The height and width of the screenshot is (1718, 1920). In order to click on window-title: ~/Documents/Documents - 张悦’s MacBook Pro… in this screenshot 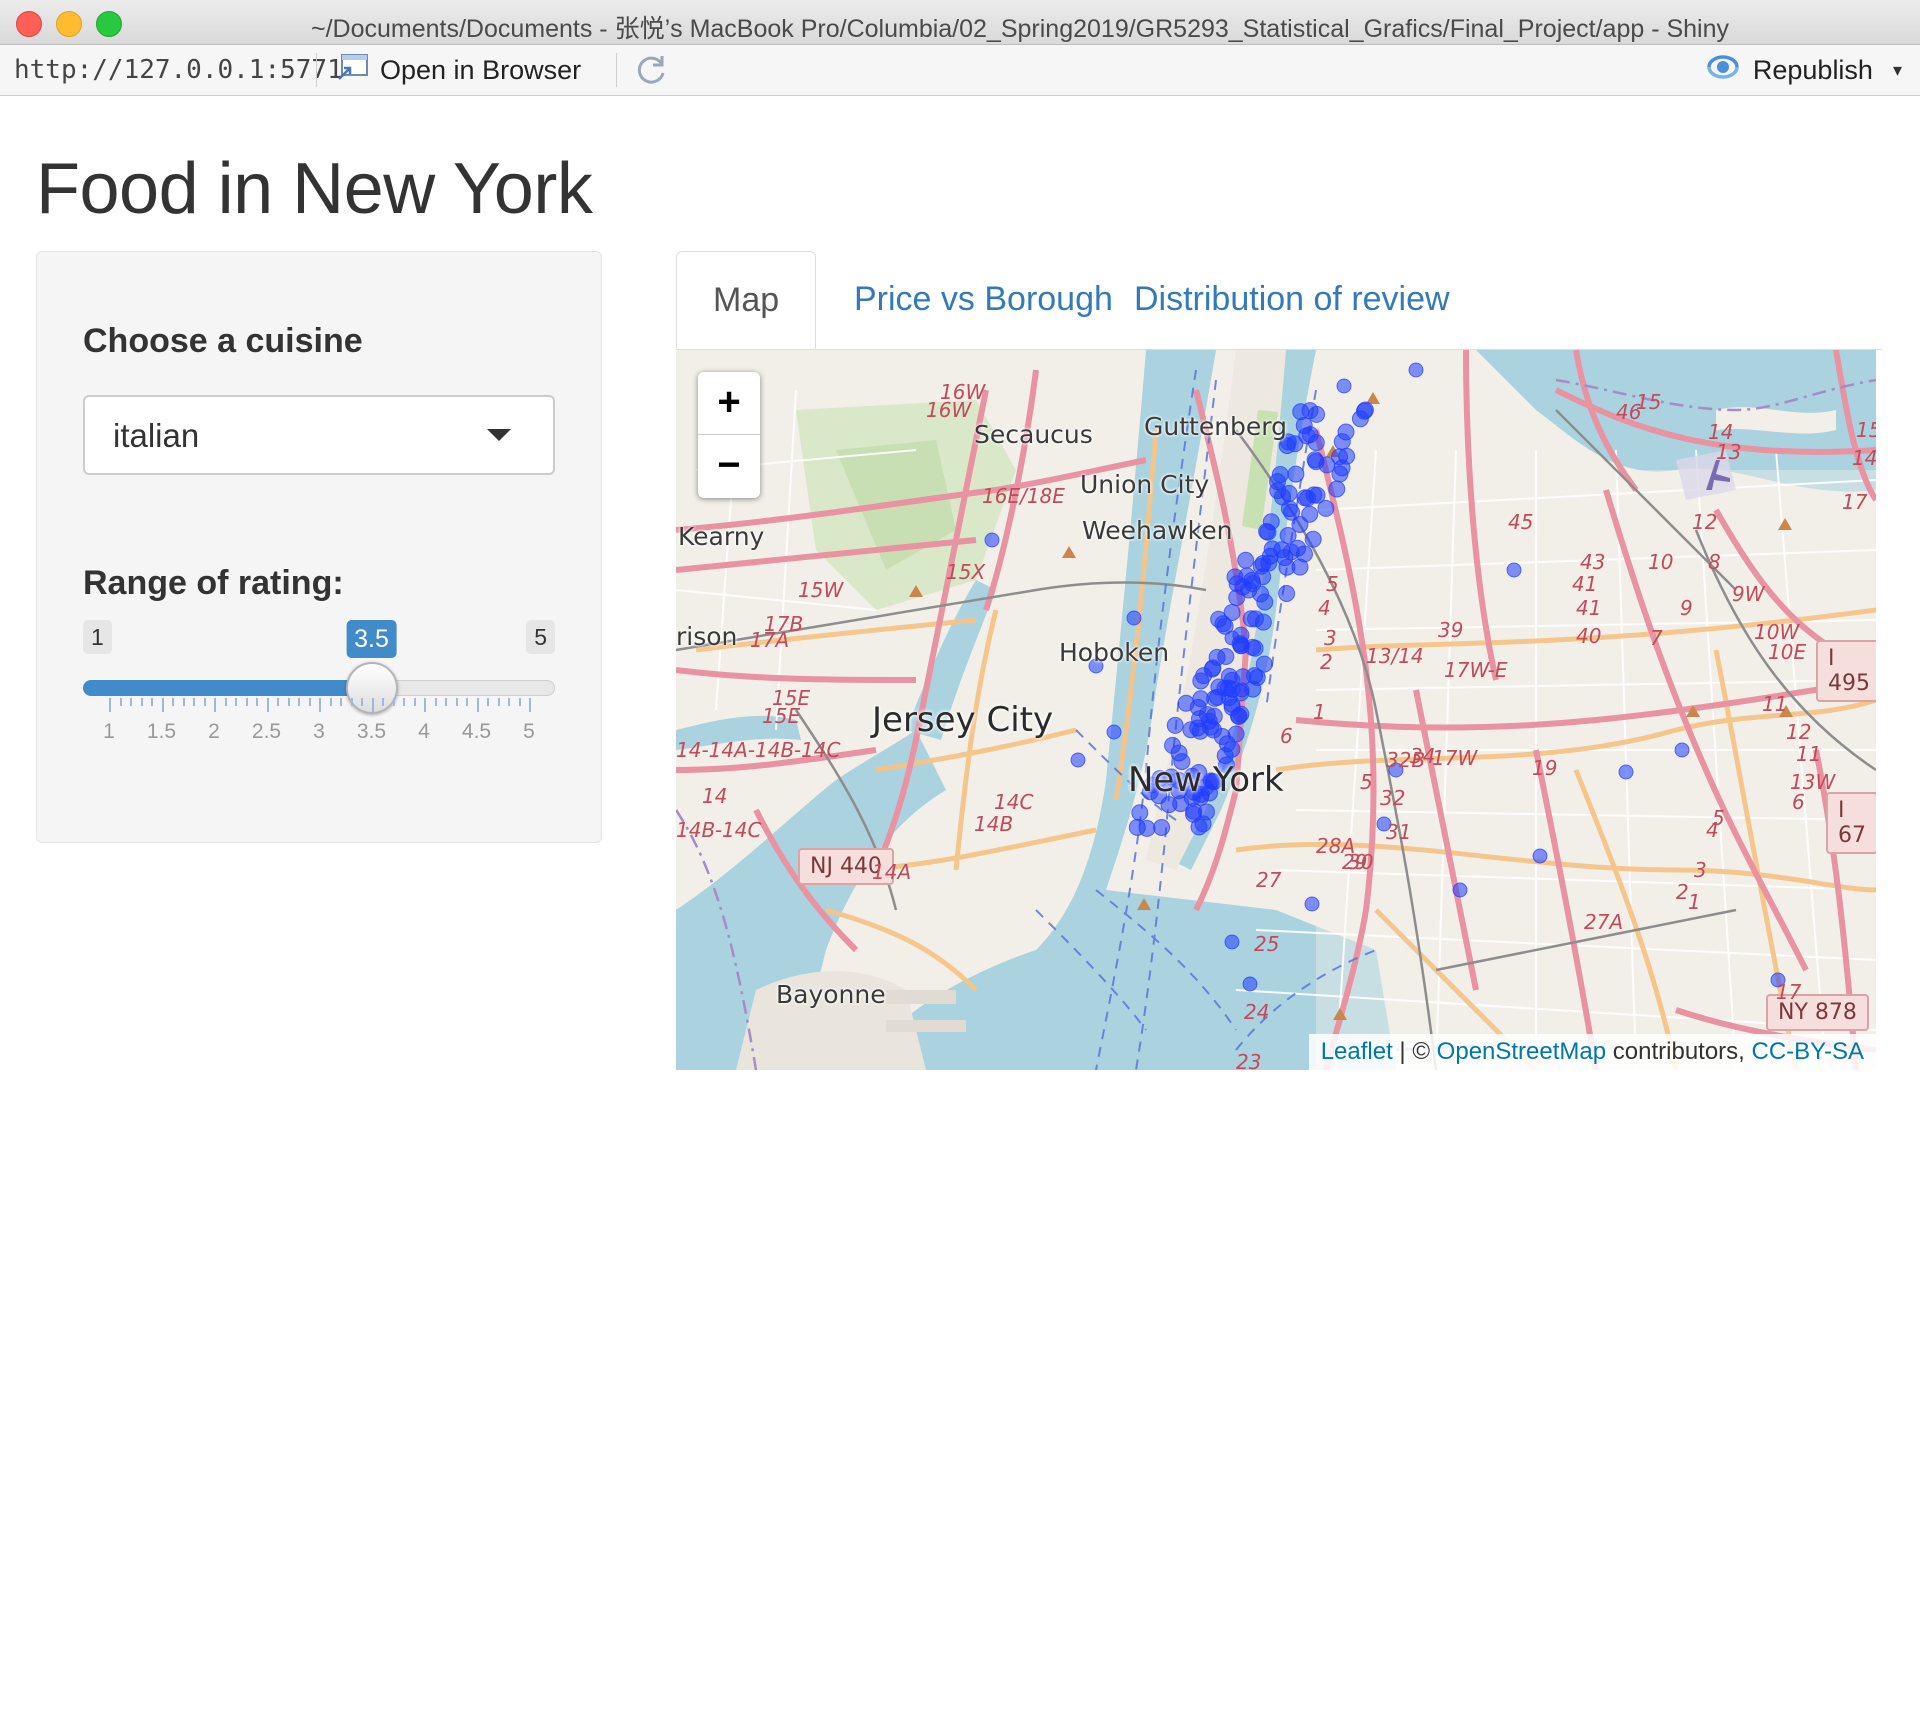, I will do `click(1020, 29)`.